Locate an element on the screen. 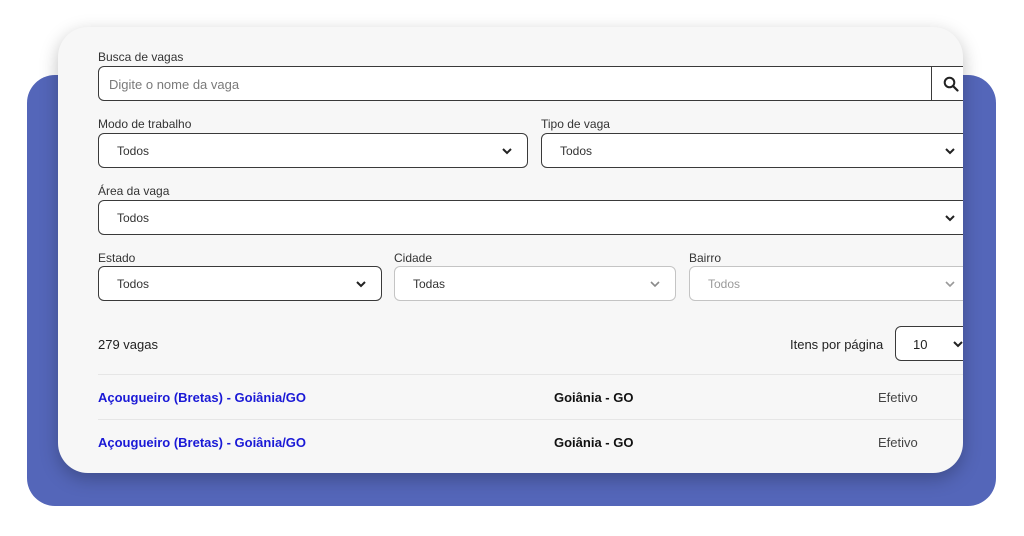 This screenshot has height=536, width=1024. work-mode-select: Todos is located at coordinates (313, 150).